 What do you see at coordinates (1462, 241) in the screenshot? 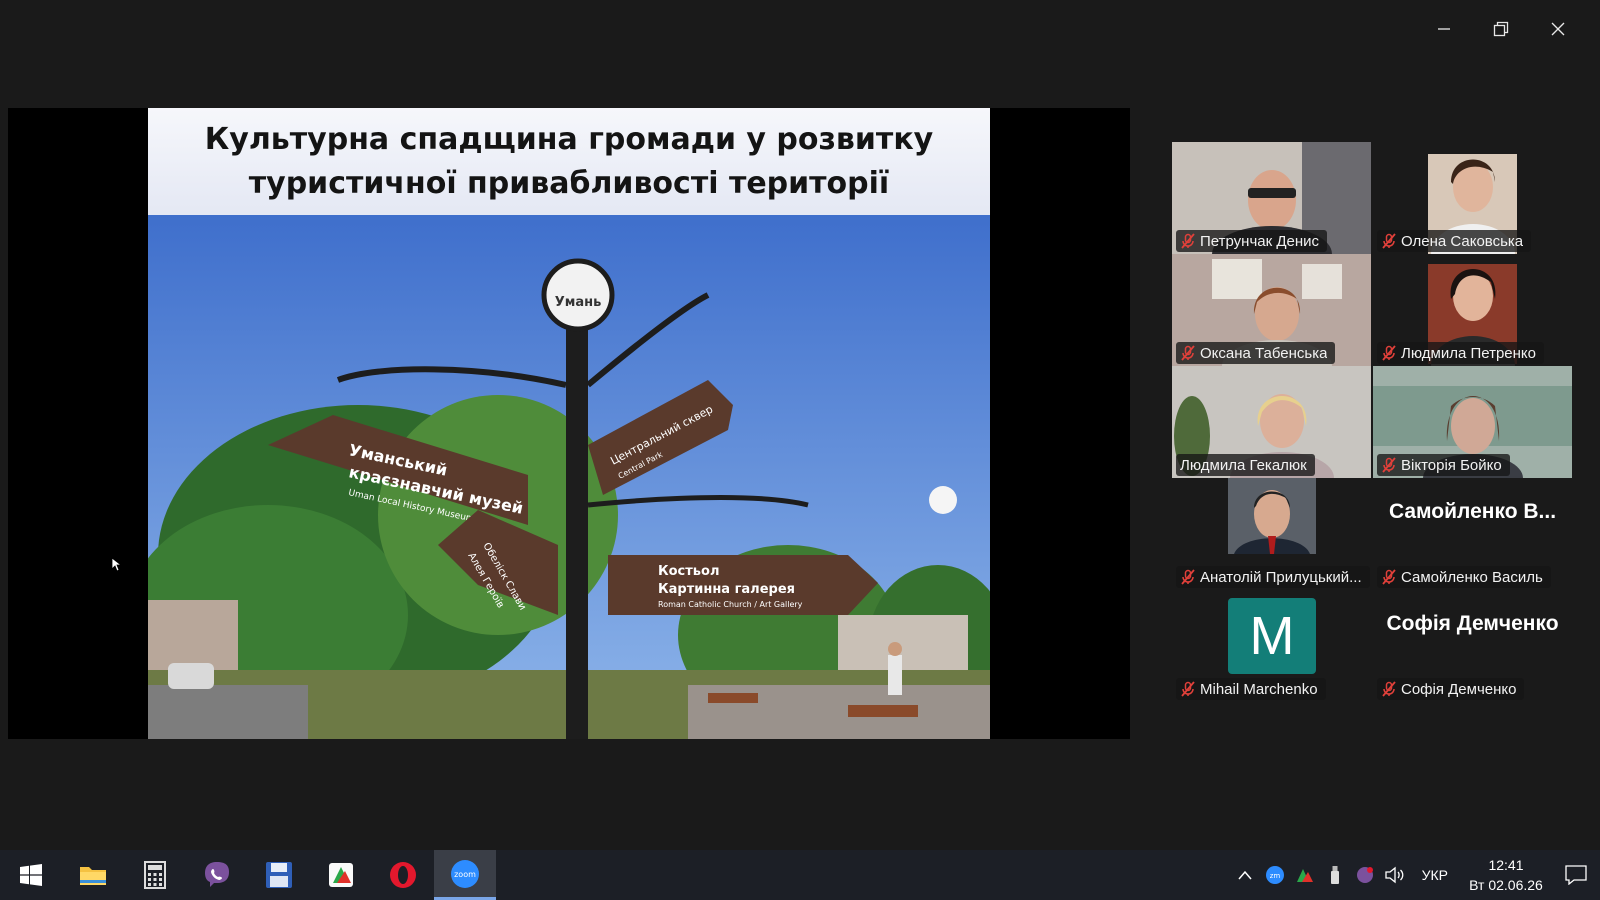
I see `participant-name: Олена Саковська` at bounding box center [1462, 241].